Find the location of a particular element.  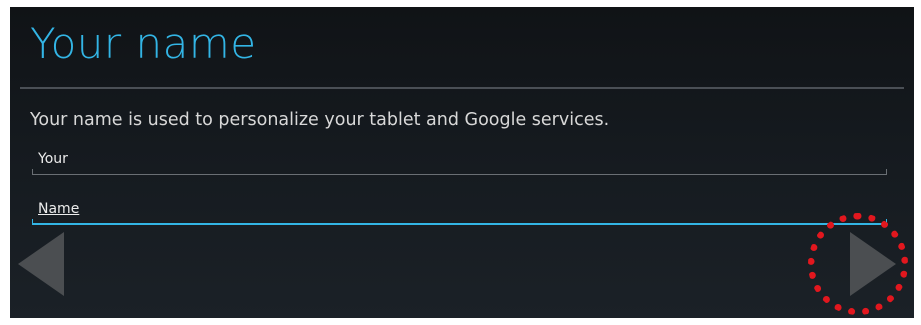

first-name-underline is located at coordinates (459, 172).